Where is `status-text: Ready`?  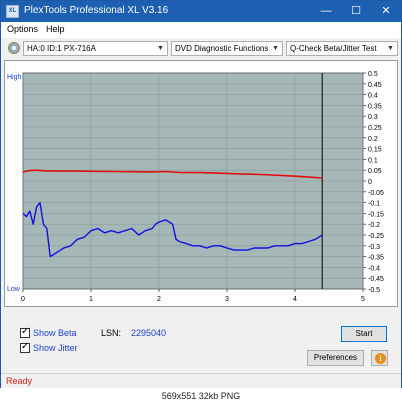
status-text: Ready is located at coordinates (19, 381).